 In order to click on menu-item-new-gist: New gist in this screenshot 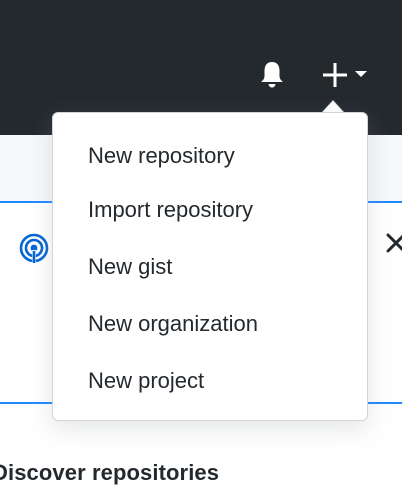, I will do `click(210, 266)`.